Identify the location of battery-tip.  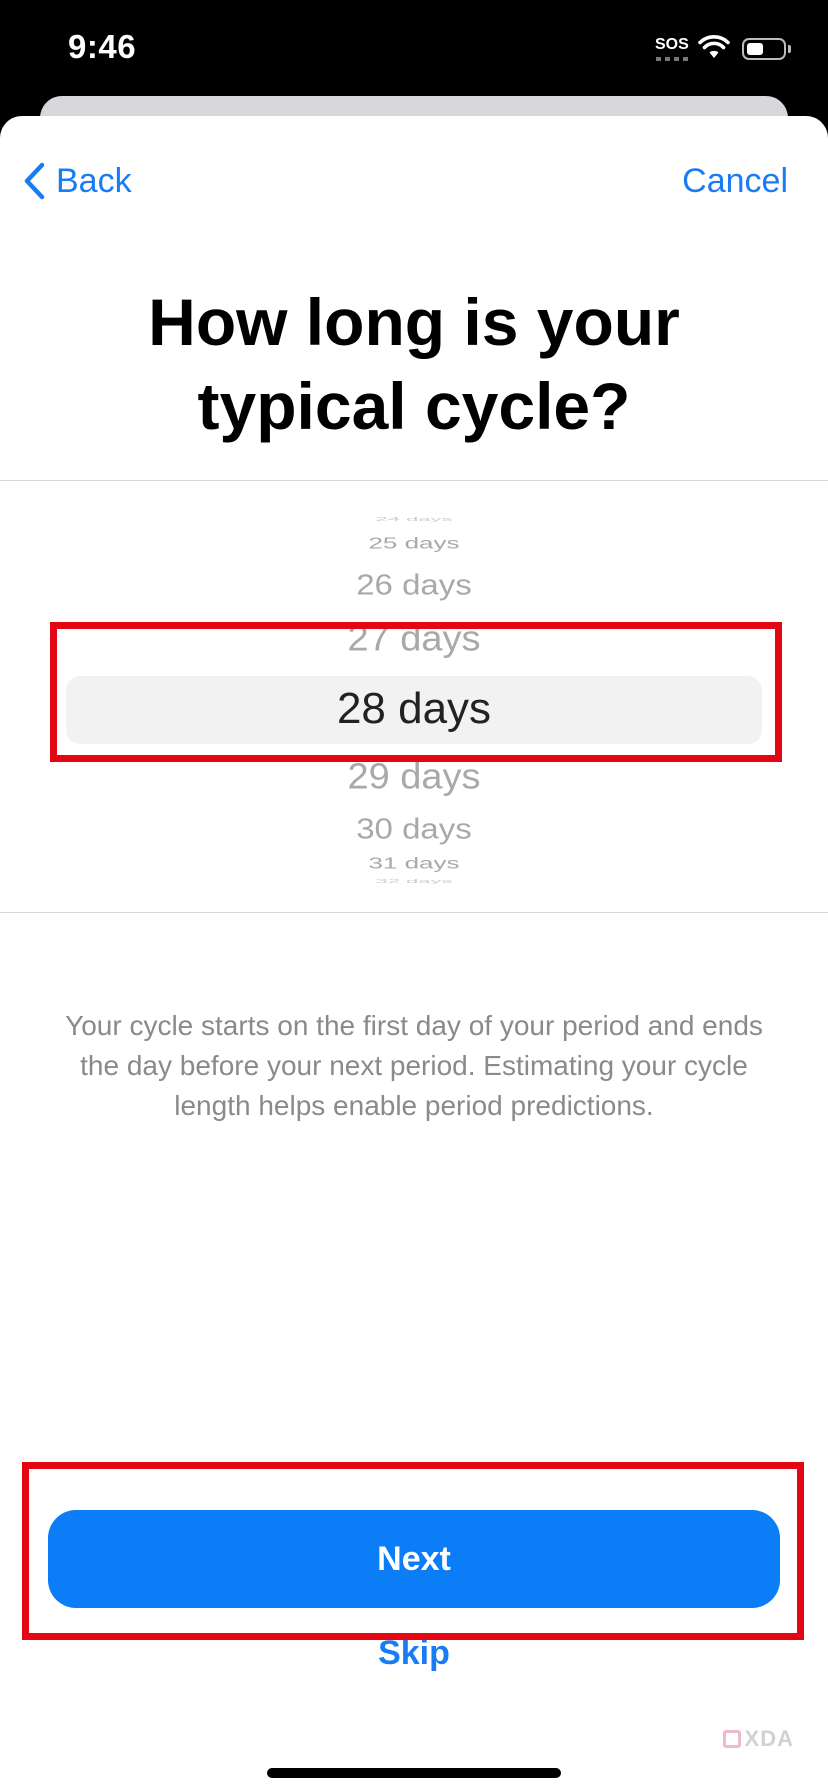
(789, 49).